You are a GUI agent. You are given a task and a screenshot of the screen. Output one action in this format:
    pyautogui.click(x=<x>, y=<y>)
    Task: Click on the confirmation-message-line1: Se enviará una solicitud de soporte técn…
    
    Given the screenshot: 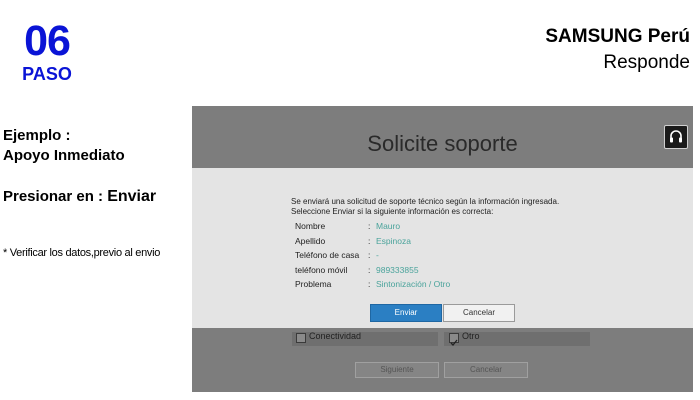 What is the action you would take?
    pyautogui.click(x=425, y=201)
    